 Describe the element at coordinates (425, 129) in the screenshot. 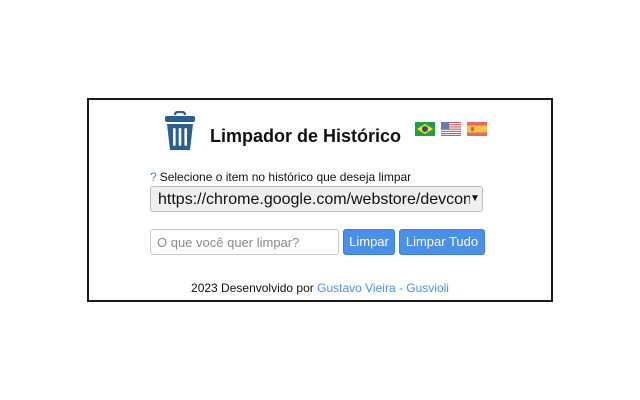

I see `brazil-flag-icon` at that location.